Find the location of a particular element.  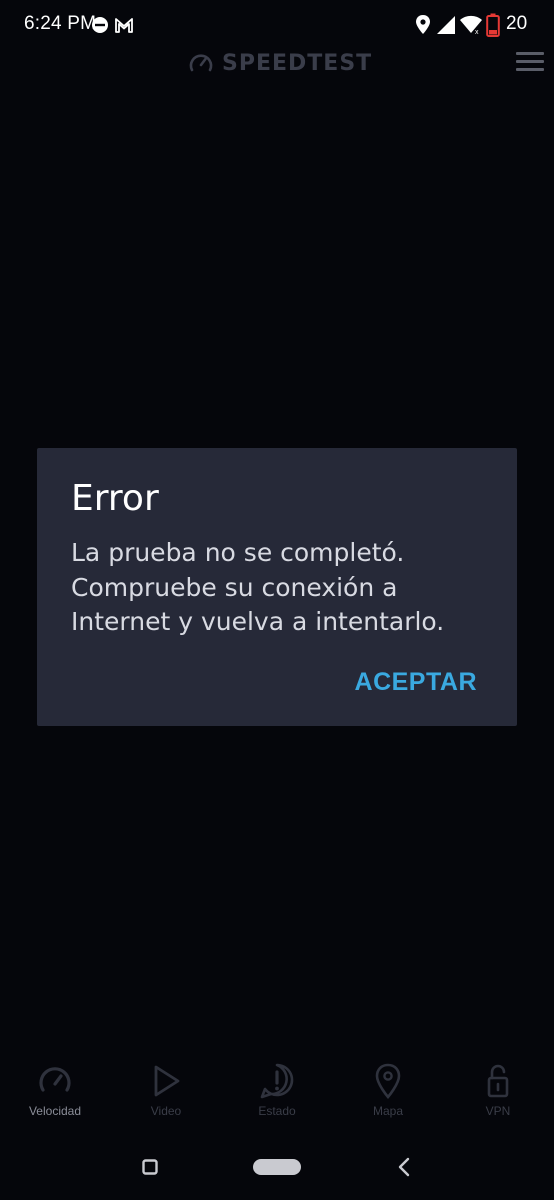

bottom-nav: Velocidad Video Estado Mapa VPN is located at coordinates (277, 1095).